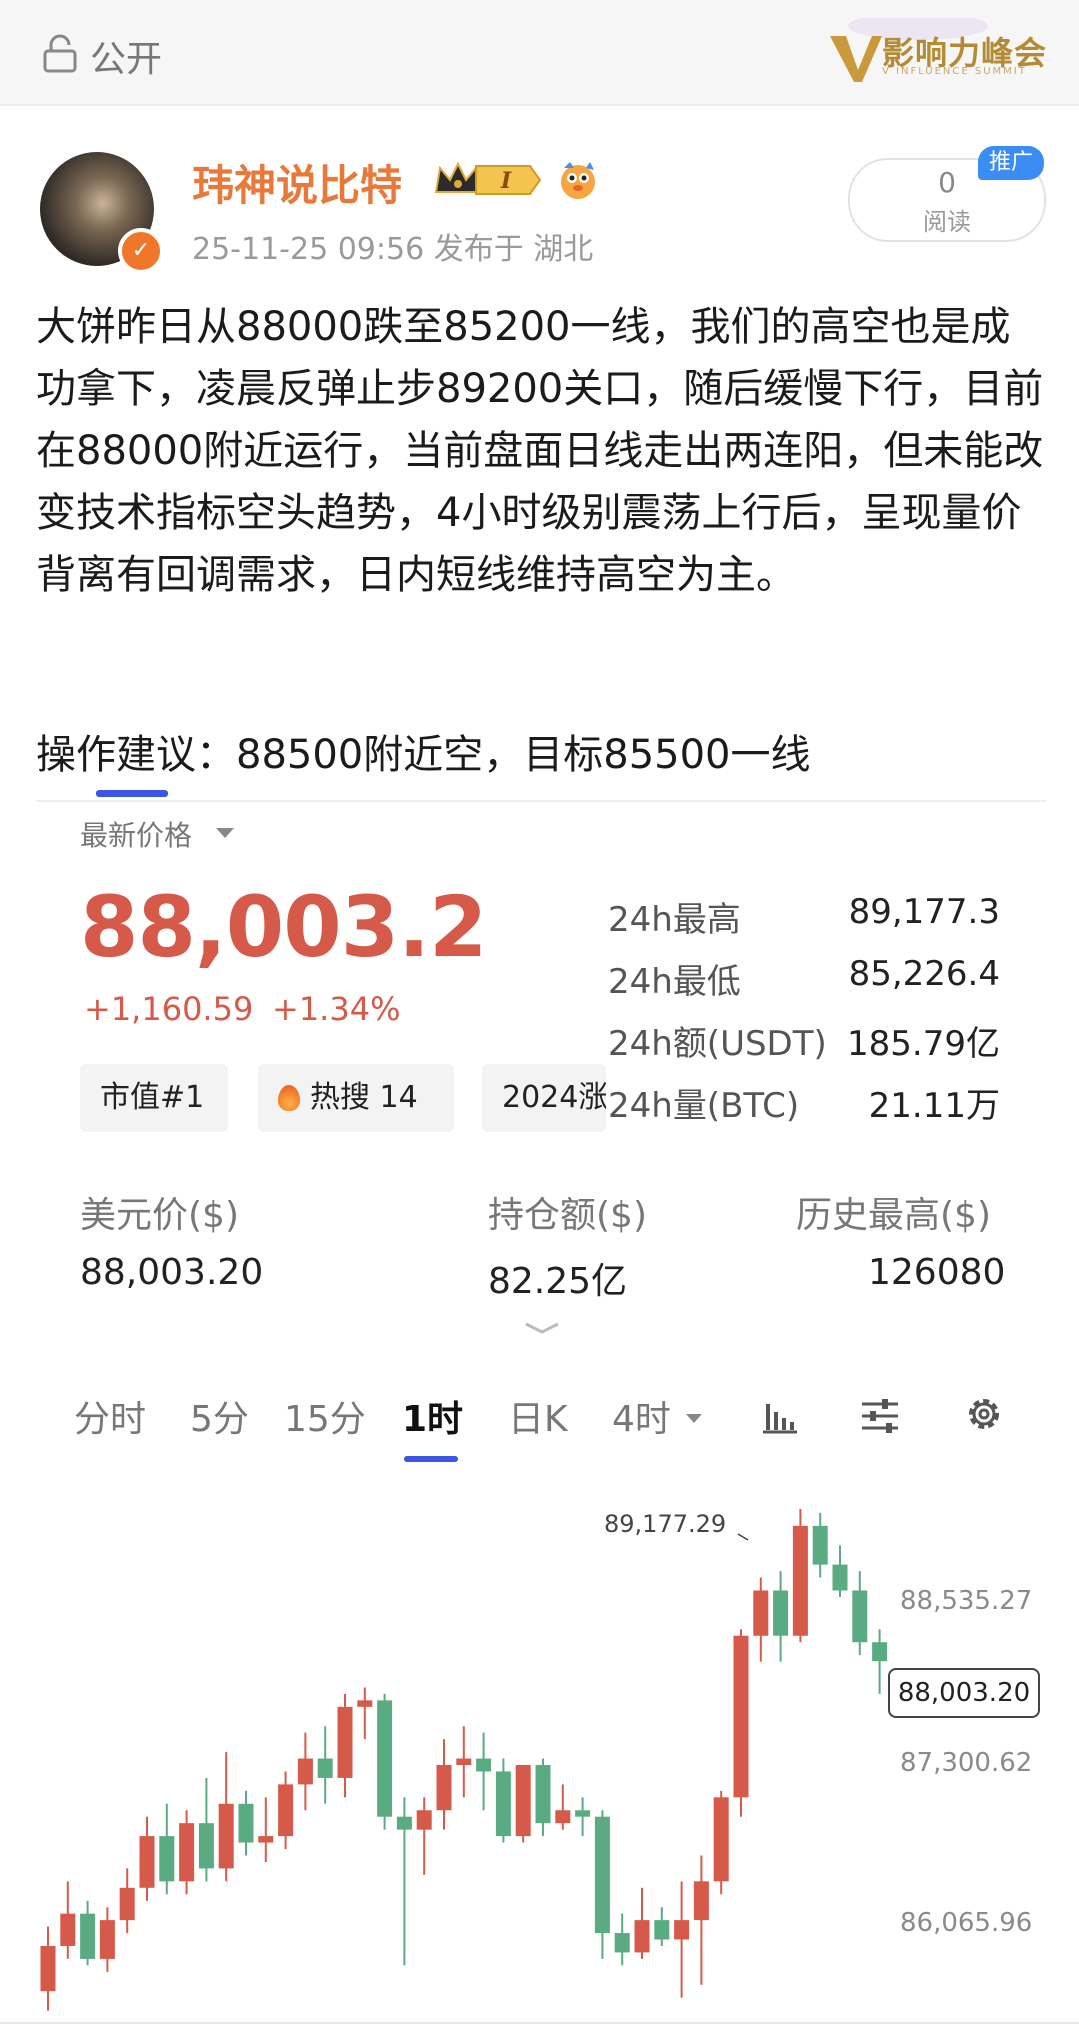  I want to click on interval-tab-1h: 1时, so click(432, 1416).